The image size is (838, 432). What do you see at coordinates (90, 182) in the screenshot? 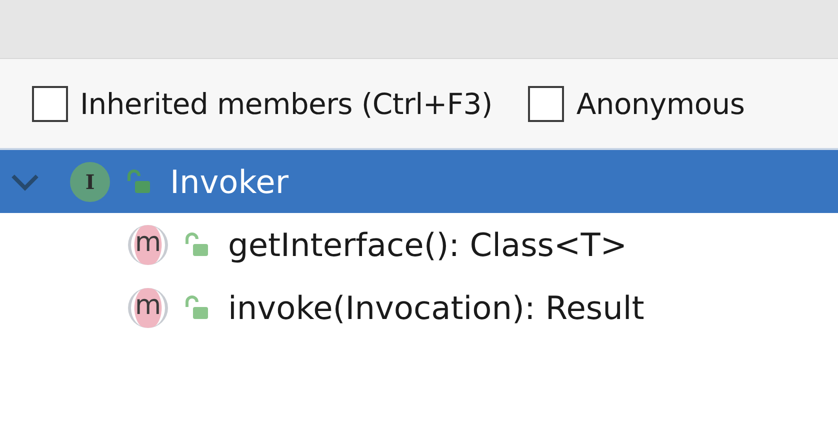
I see `interface-icon: I` at bounding box center [90, 182].